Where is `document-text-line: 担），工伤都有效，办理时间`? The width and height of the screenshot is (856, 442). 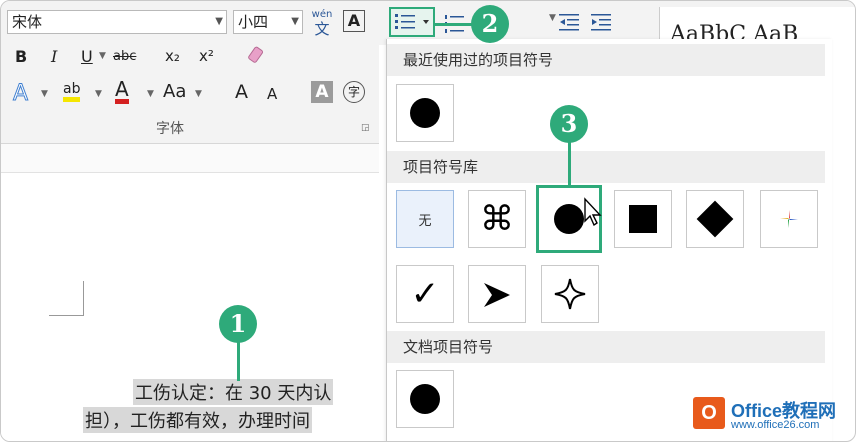 document-text-line: 担），工伤都有效，办理时间 is located at coordinates (197, 420).